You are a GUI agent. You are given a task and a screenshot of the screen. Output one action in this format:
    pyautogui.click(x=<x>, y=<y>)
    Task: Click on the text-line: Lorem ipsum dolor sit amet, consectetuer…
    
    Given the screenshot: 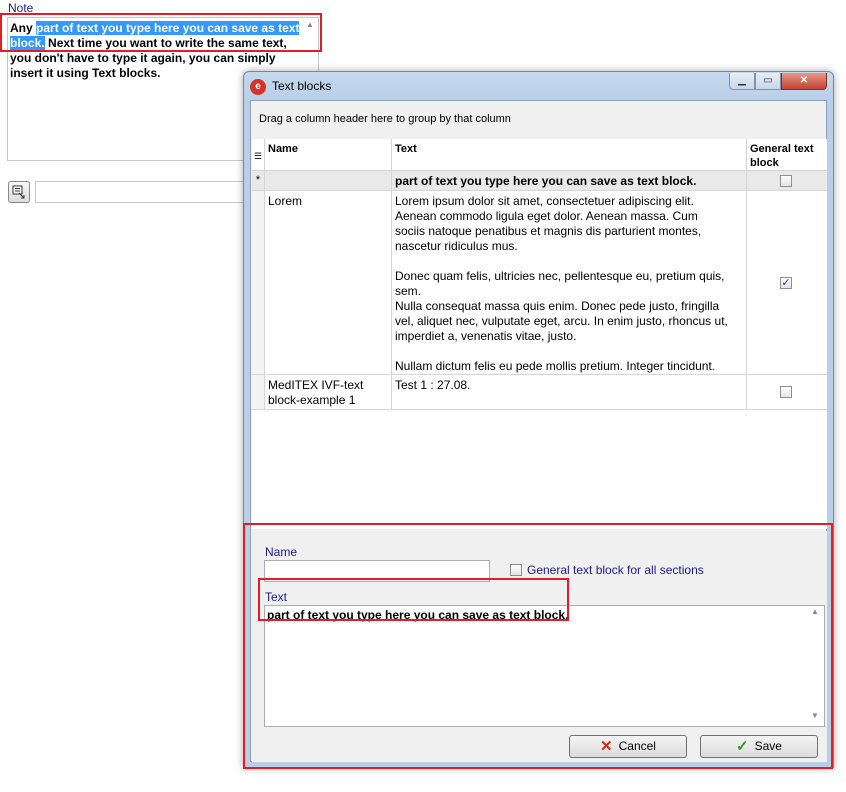 What is the action you would take?
    pyautogui.click(x=544, y=201)
    